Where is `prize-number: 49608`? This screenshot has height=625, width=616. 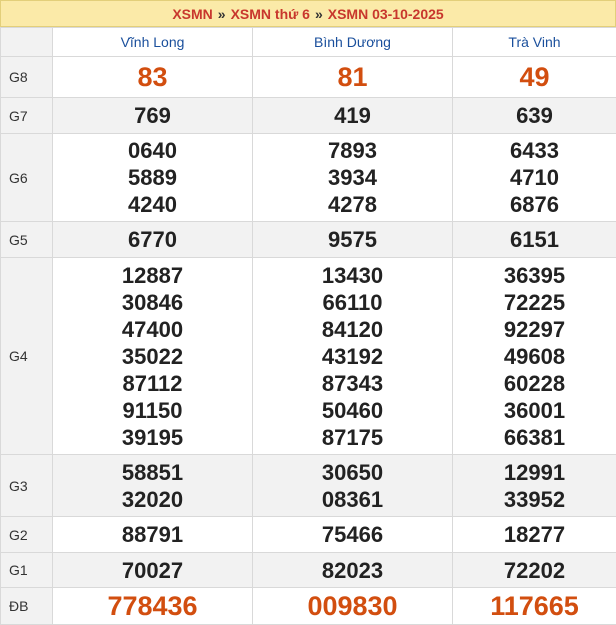
prize-number: 49608 is located at coordinates (534, 356).